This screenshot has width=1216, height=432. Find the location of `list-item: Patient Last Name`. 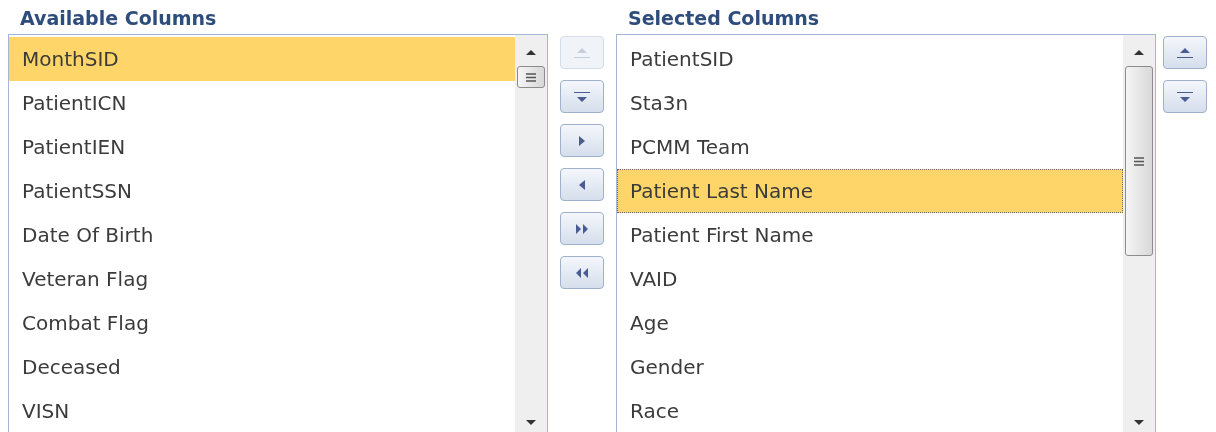

list-item: Patient Last Name is located at coordinates (870, 191).